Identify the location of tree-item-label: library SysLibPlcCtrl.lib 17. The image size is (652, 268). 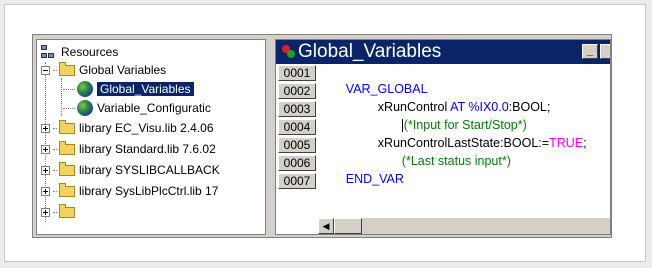
(149, 191).